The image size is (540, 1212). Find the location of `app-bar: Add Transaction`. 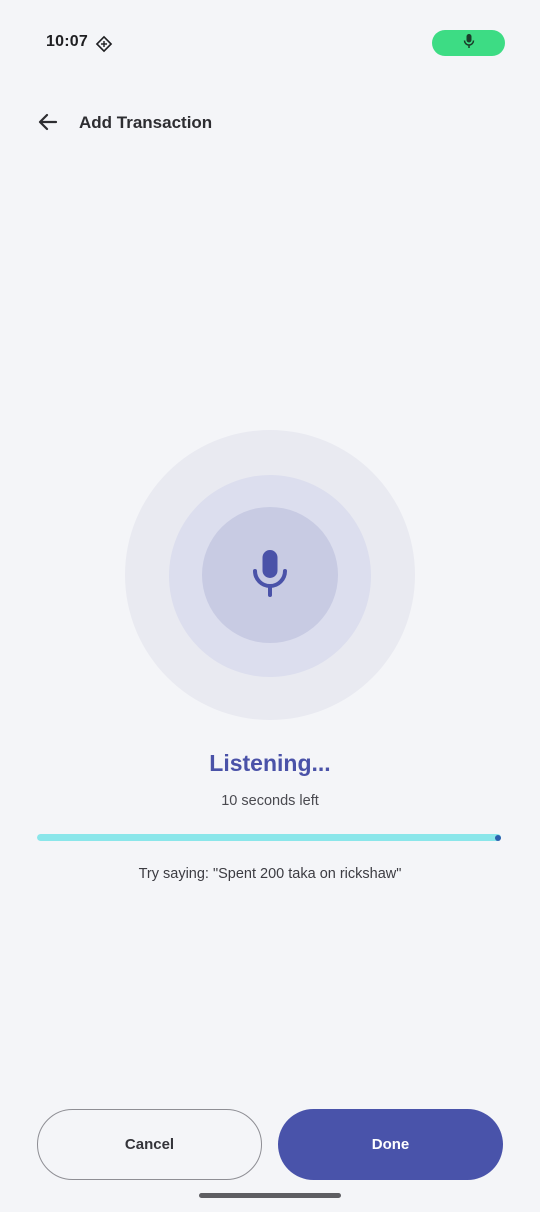

app-bar: Add Transaction is located at coordinates (270, 124).